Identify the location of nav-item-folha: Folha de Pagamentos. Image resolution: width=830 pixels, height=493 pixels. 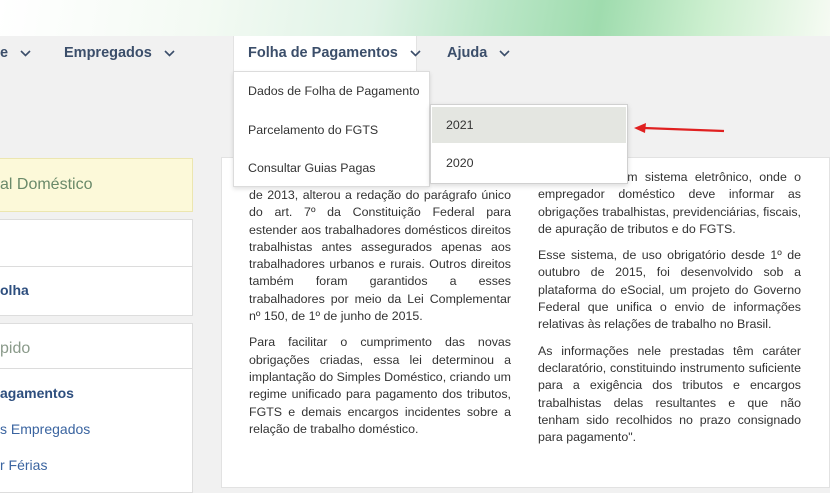
(327, 53).